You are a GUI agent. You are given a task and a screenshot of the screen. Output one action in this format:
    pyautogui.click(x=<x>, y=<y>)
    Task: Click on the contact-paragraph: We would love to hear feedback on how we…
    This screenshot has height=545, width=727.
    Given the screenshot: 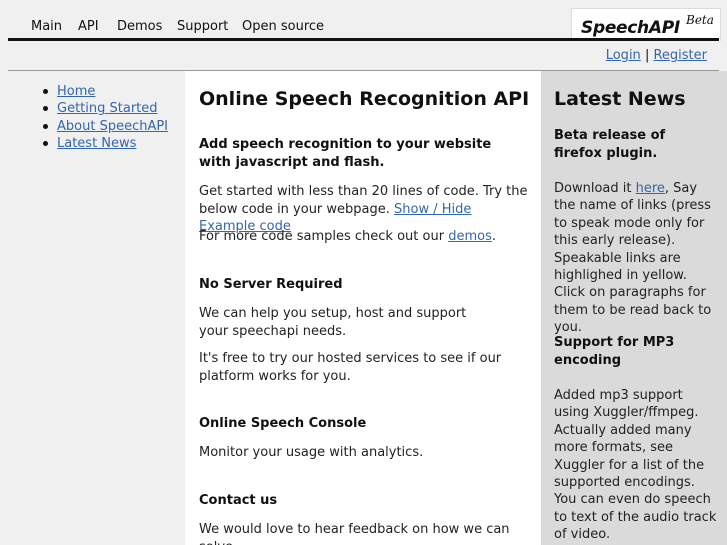 What is the action you would take?
    pyautogui.click(x=354, y=533)
    